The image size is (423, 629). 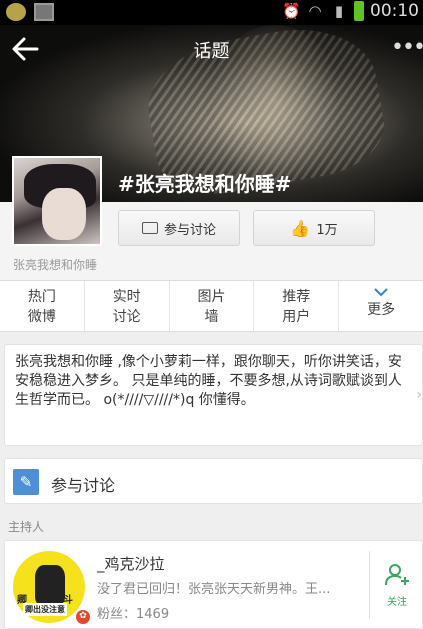 I want to click on tab-realtime-discussion: 实时 讨论, so click(x=127, y=306).